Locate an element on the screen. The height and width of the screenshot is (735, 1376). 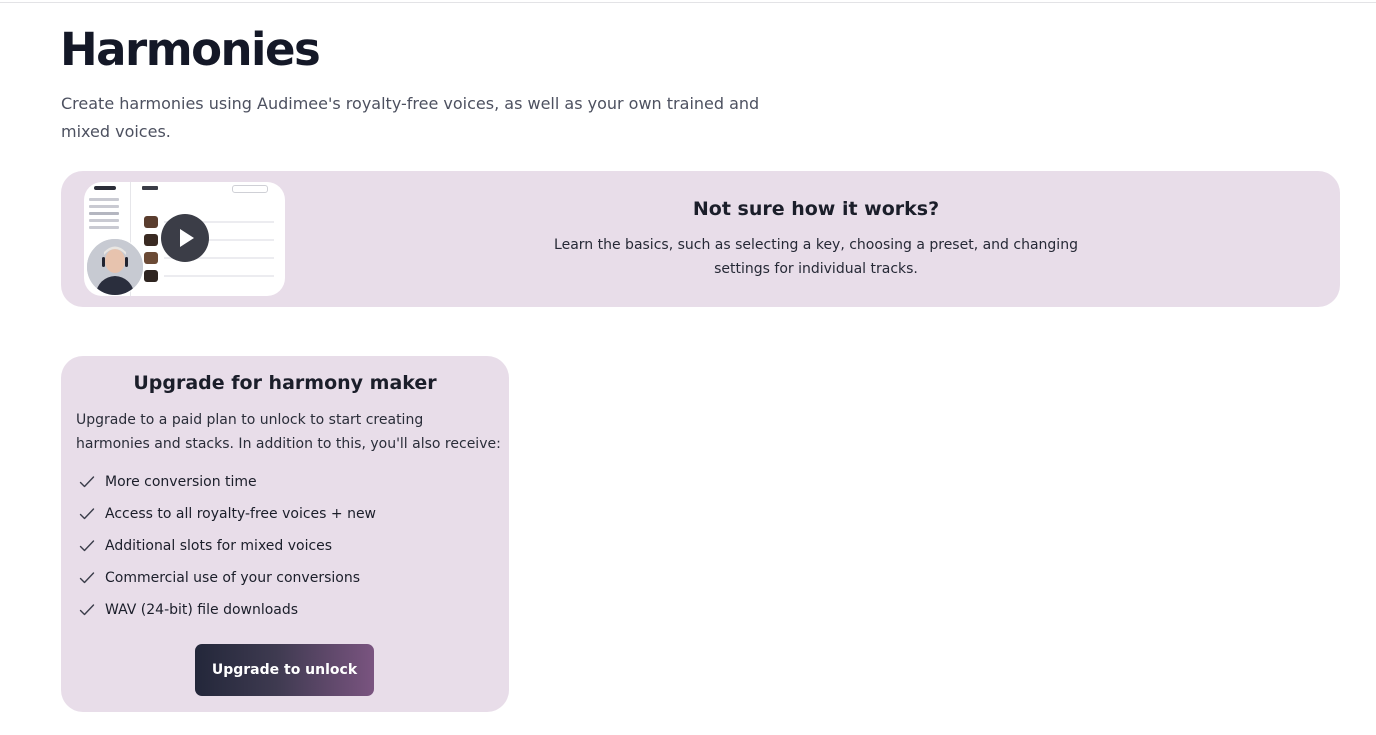
play-icon is located at coordinates (187, 238).